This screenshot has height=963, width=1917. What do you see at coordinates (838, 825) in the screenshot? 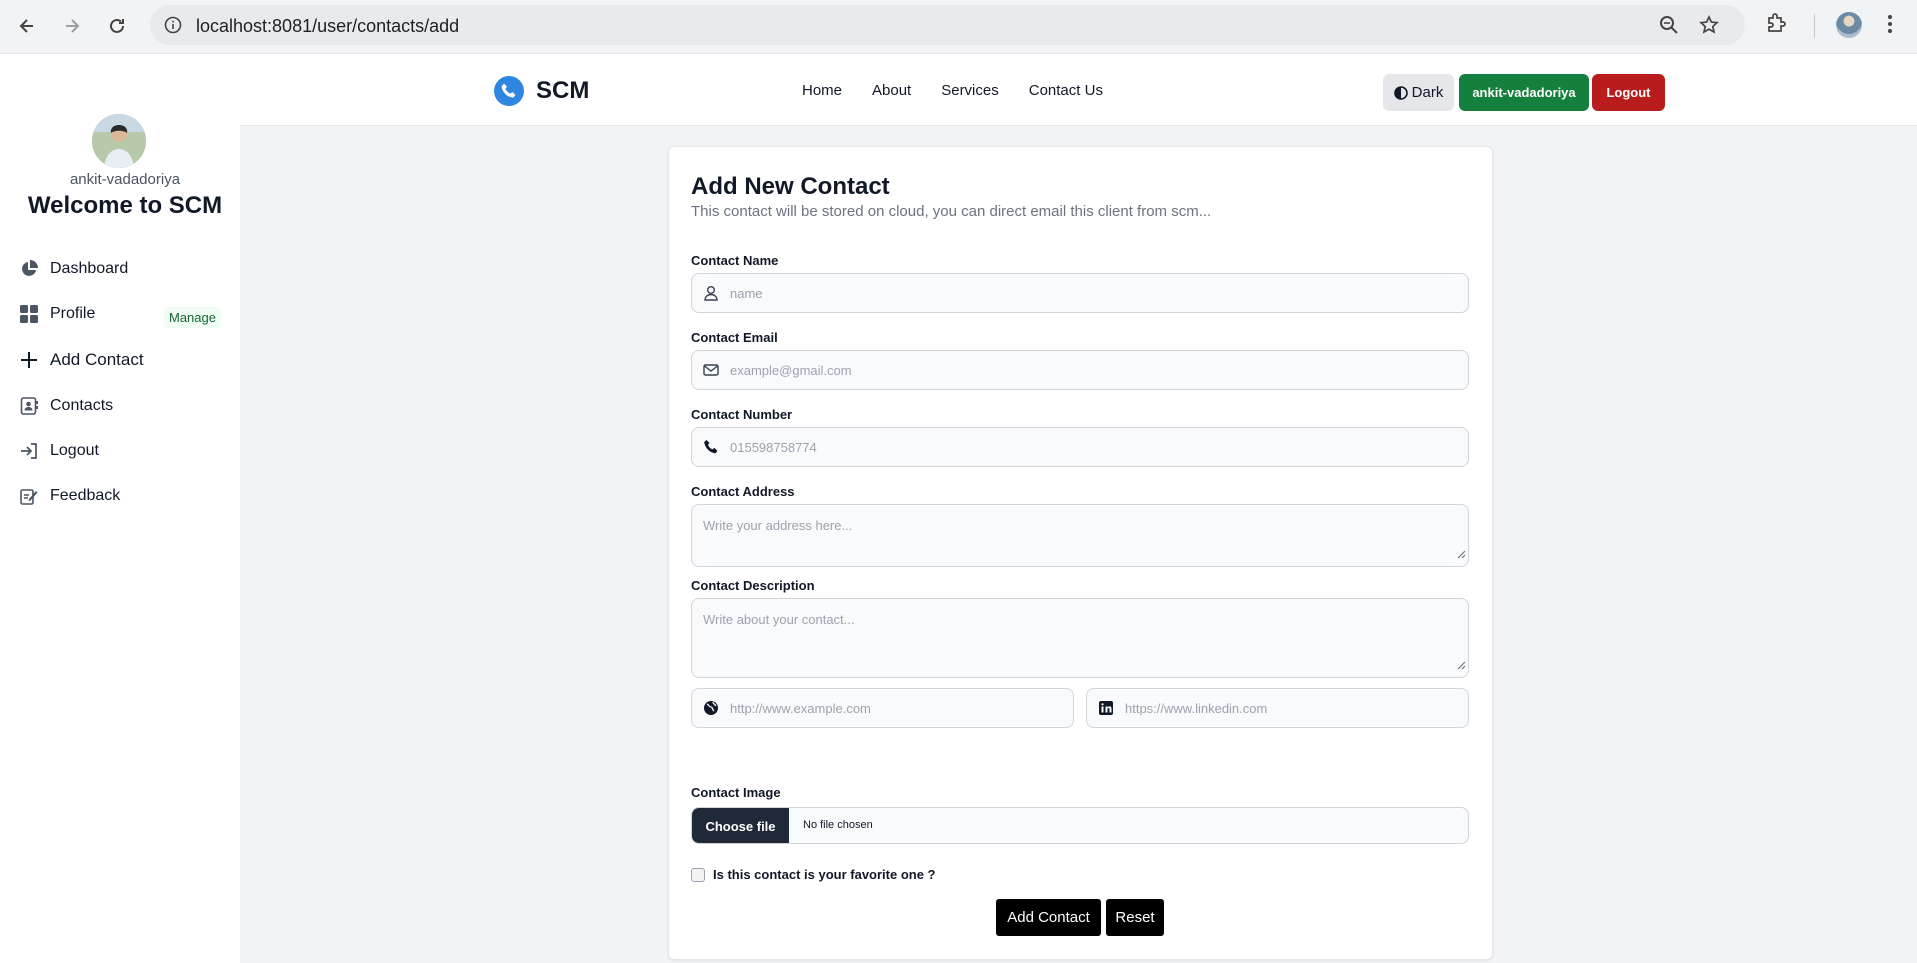
I see `file-status-text: No file chosen` at bounding box center [838, 825].